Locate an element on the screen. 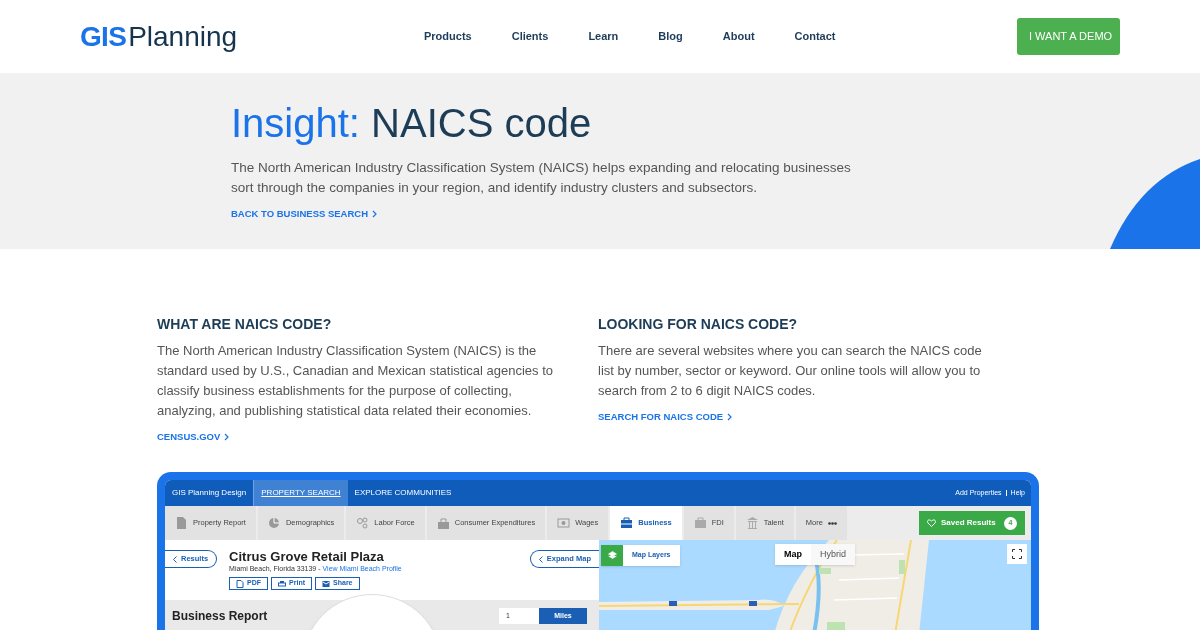 The image size is (1200, 630). printer-icon is located at coordinates (282, 583).